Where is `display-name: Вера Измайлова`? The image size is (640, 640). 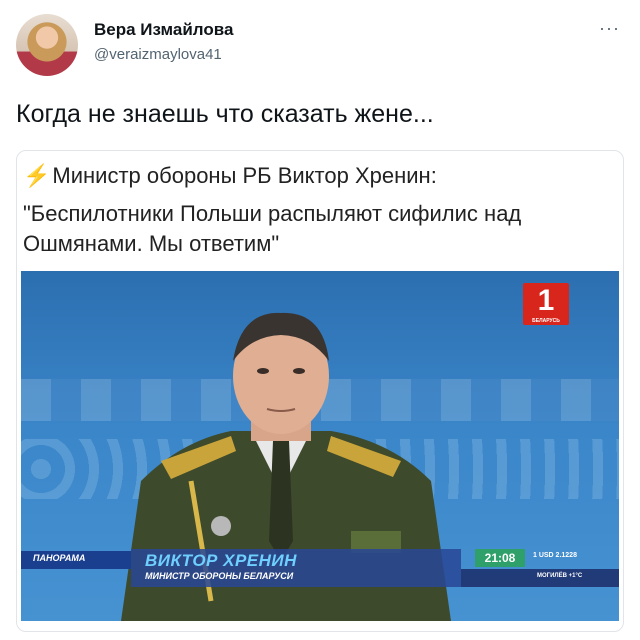
display-name: Вера Измайлова is located at coordinates (163, 30).